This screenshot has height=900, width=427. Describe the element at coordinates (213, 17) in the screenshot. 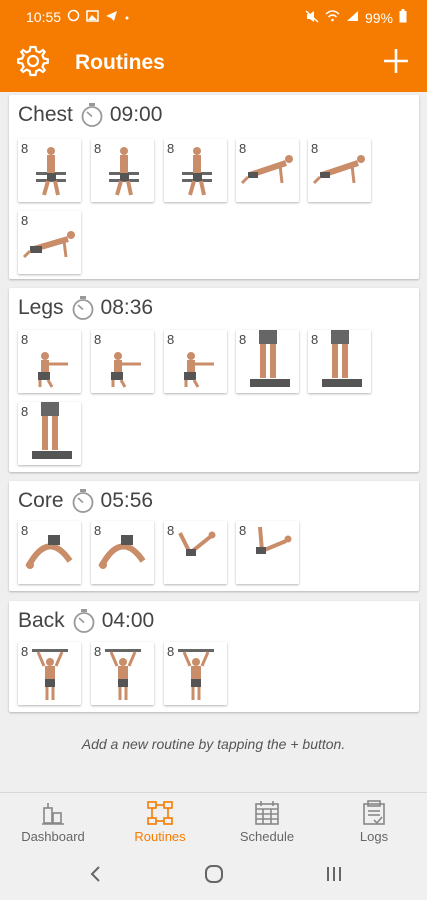

I see `status-bar: 10:55 99%` at that location.